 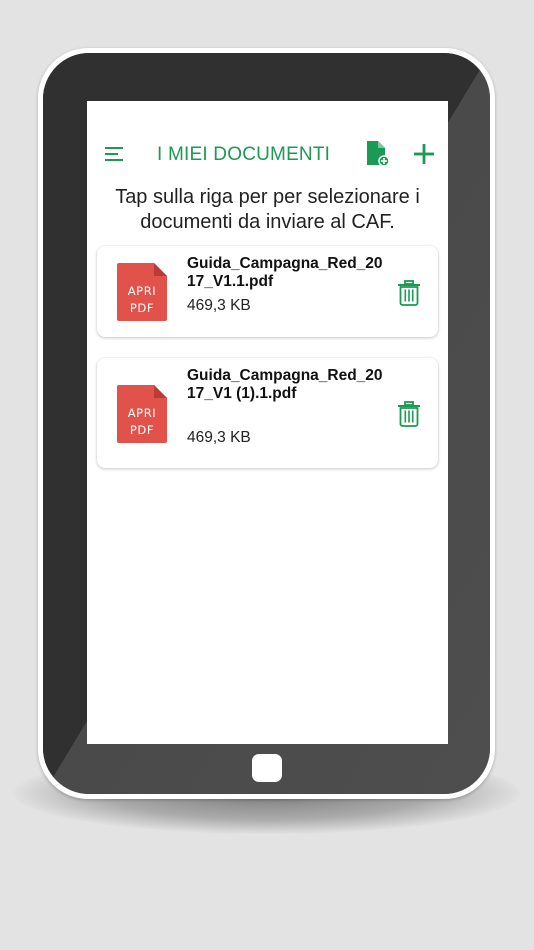 What do you see at coordinates (424, 154) in the screenshot?
I see `plus-icon` at bounding box center [424, 154].